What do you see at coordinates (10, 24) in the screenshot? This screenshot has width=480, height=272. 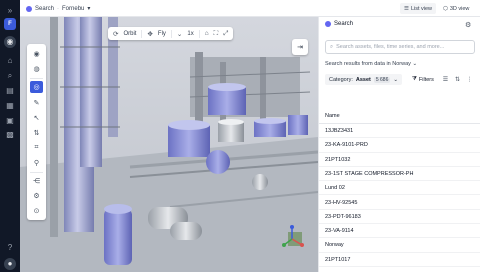 I see `app-logo: F` at bounding box center [10, 24].